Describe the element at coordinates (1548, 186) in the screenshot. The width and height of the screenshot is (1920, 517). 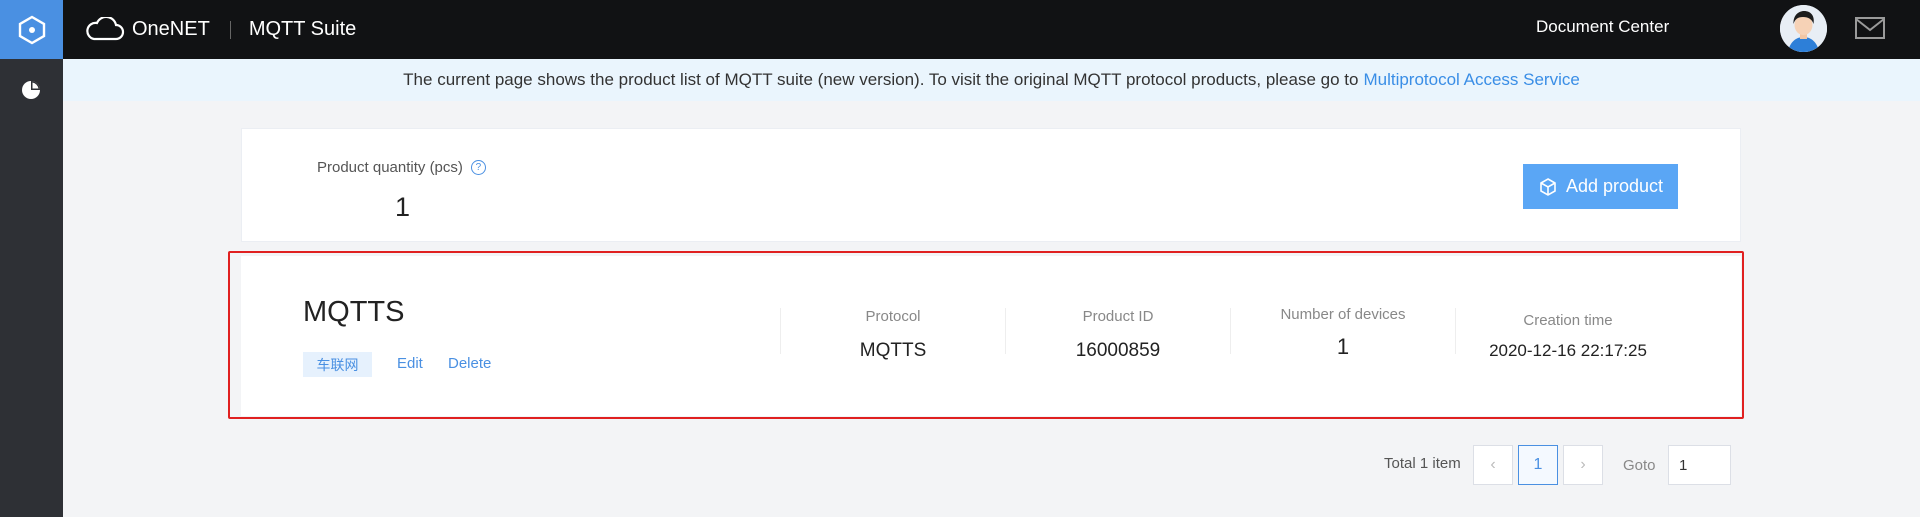
I see `cube-icon` at that location.